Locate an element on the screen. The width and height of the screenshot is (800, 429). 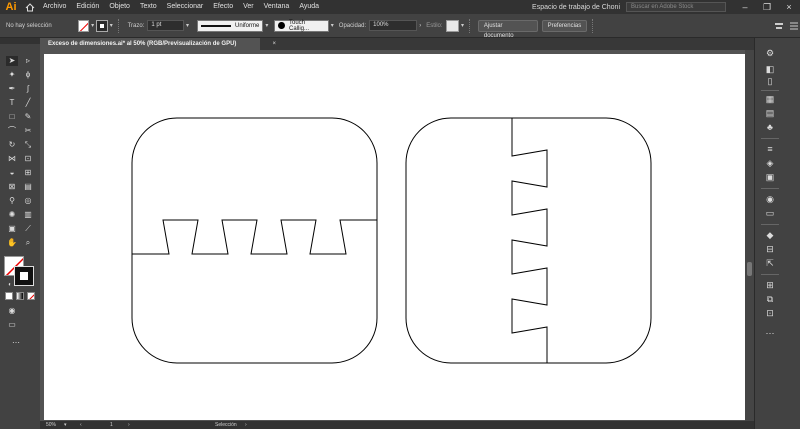
preferences-button: Preferencias is located at coordinates (564, 25).